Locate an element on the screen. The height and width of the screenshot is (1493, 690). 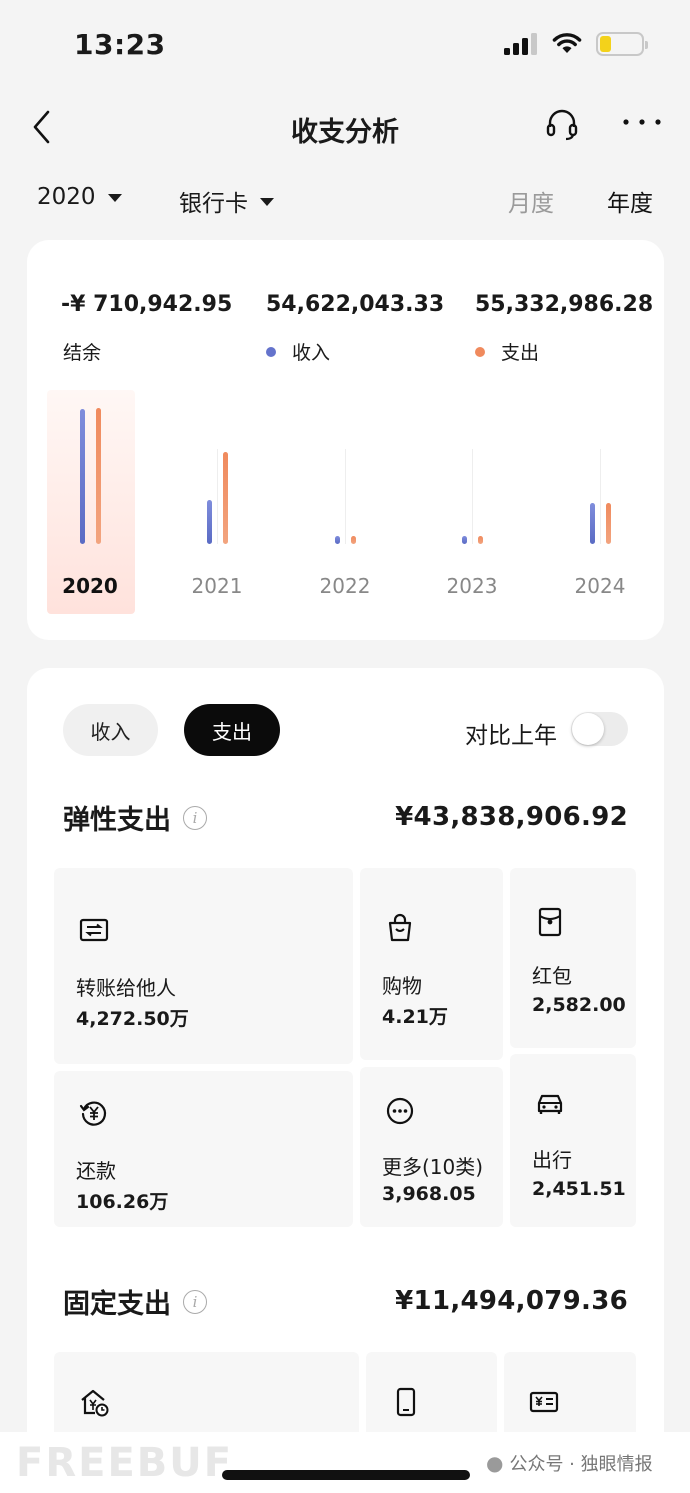
tab-income: 收入 is located at coordinates (110, 730).